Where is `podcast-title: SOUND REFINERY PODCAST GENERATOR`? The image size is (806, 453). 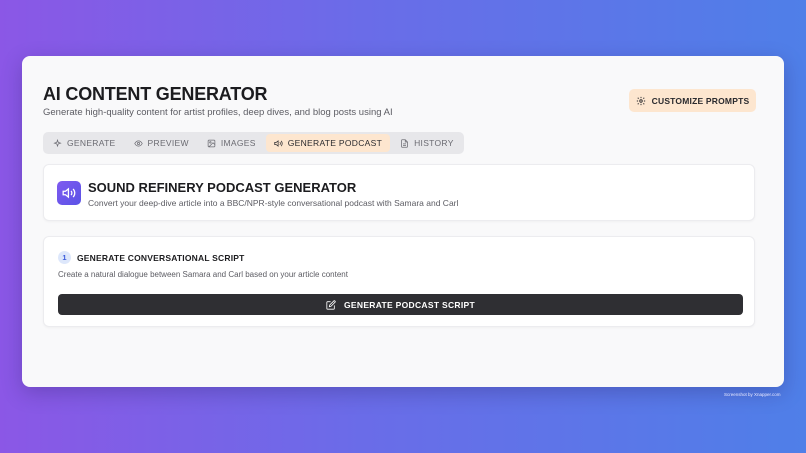 podcast-title: SOUND REFINERY PODCAST GENERATOR is located at coordinates (222, 187).